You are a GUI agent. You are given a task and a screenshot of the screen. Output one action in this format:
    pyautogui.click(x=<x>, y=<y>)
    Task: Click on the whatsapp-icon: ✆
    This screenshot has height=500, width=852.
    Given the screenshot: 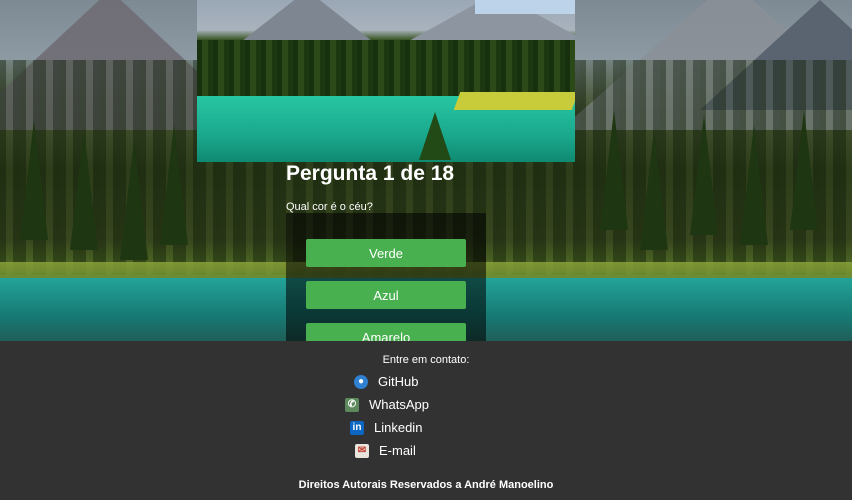 What is the action you would take?
    pyautogui.click(x=352, y=404)
    